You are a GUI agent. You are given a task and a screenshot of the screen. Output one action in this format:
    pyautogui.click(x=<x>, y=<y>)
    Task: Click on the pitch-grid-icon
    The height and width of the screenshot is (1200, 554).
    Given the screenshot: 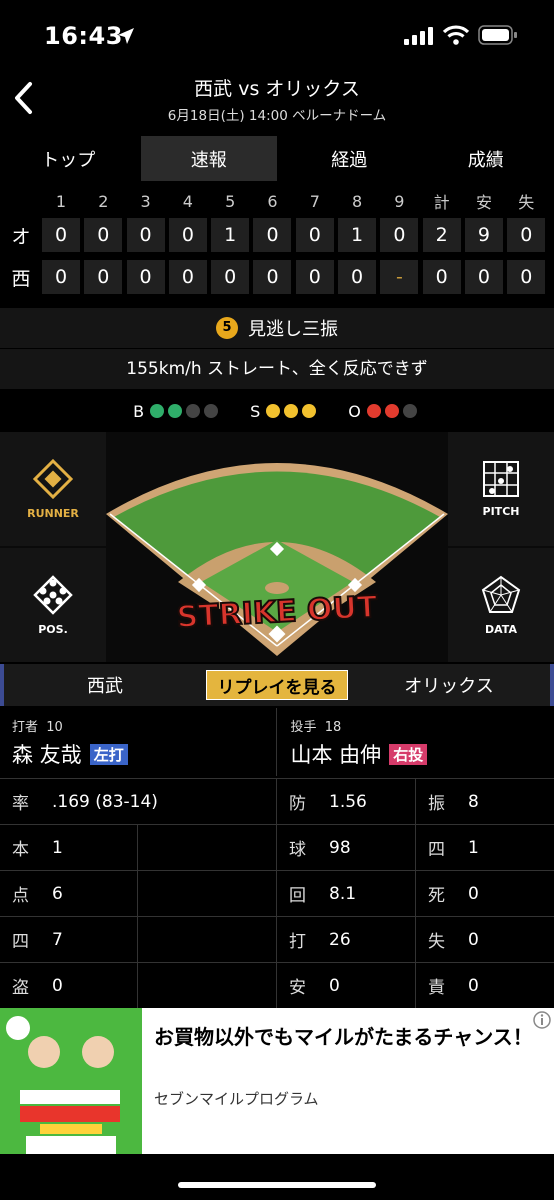 What is the action you would take?
    pyautogui.click(x=501, y=478)
    